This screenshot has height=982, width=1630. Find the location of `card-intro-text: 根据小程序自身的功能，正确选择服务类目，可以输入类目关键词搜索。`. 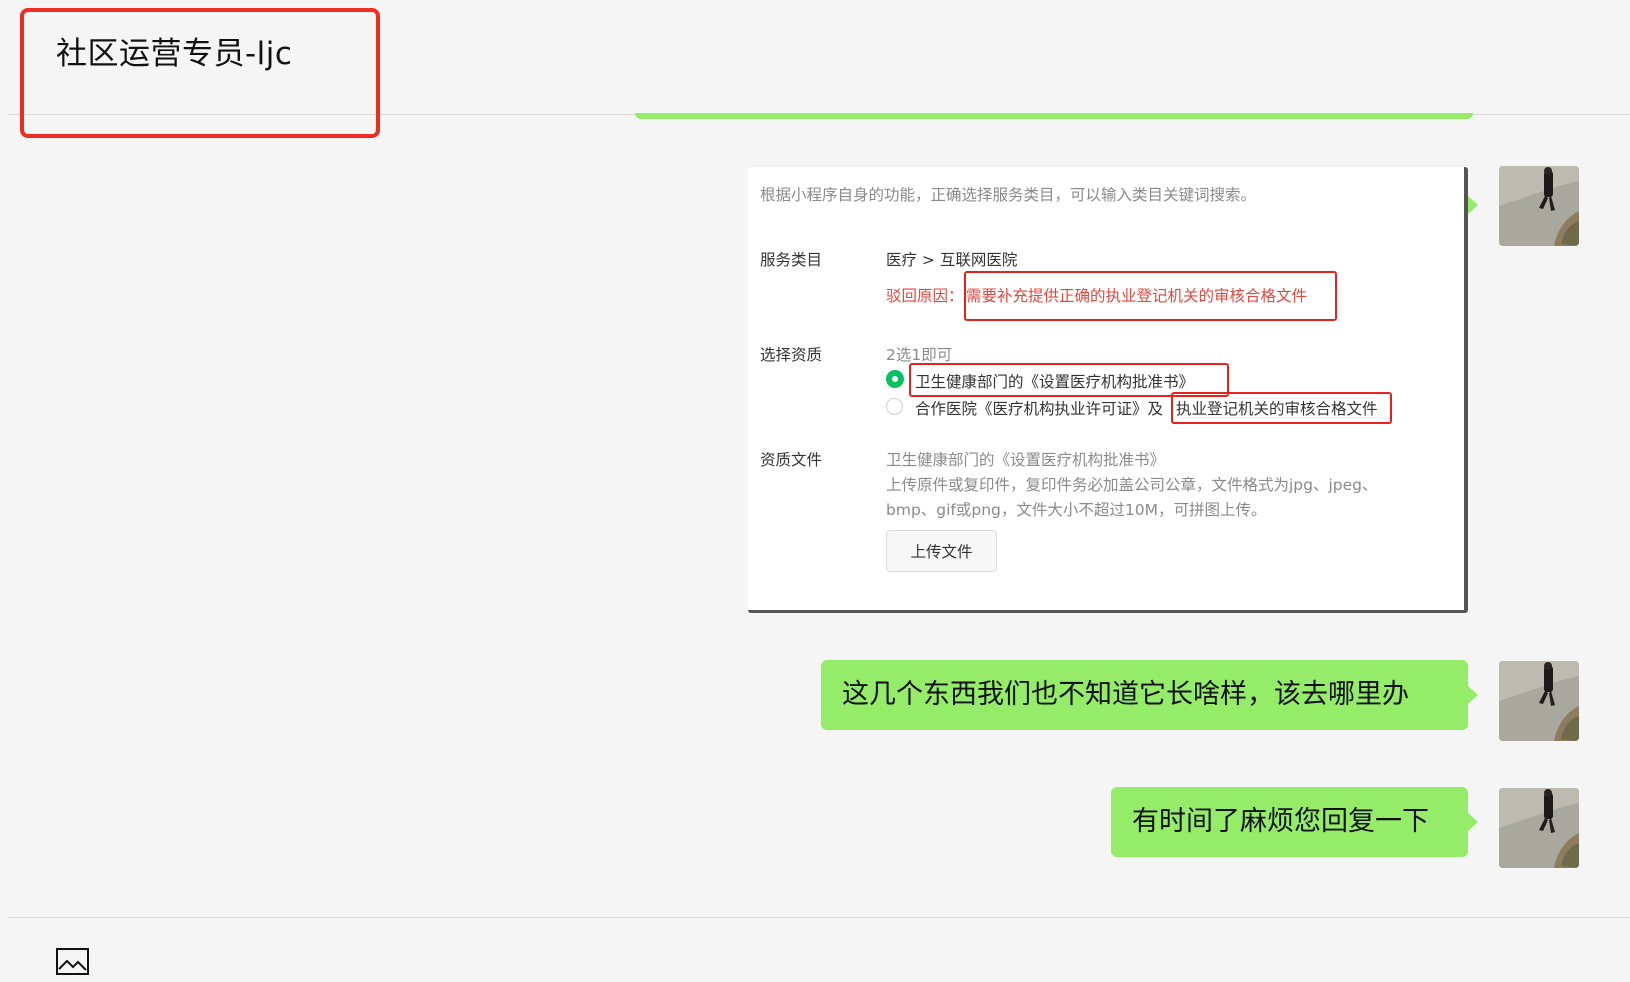

card-intro-text: 根据小程序自身的功能，正确选择服务类目，可以输入类目关键词搜索。 is located at coordinates (1008, 195).